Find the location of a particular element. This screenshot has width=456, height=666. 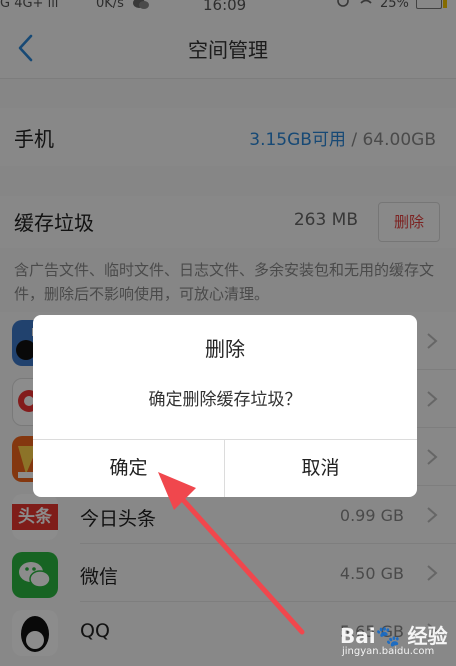

dialog-title: 删除 is located at coordinates (225, 349).